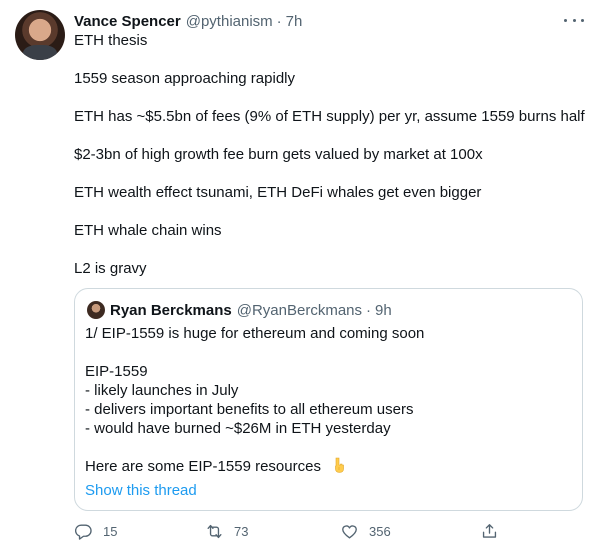 The height and width of the screenshot is (550, 598). I want to click on tweet-timestamp: 7h, so click(294, 21).